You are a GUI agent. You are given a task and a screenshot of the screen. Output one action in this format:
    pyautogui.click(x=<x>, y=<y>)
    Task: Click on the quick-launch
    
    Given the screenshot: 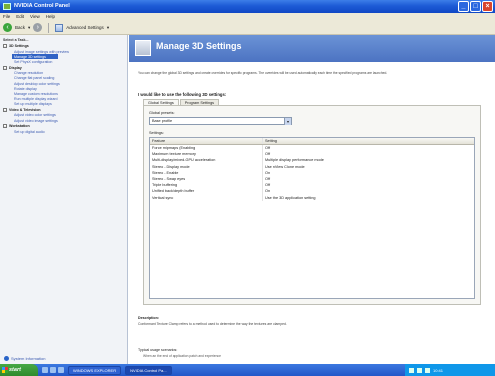 What is the action you would take?
    pyautogui.click(x=53, y=370)
    